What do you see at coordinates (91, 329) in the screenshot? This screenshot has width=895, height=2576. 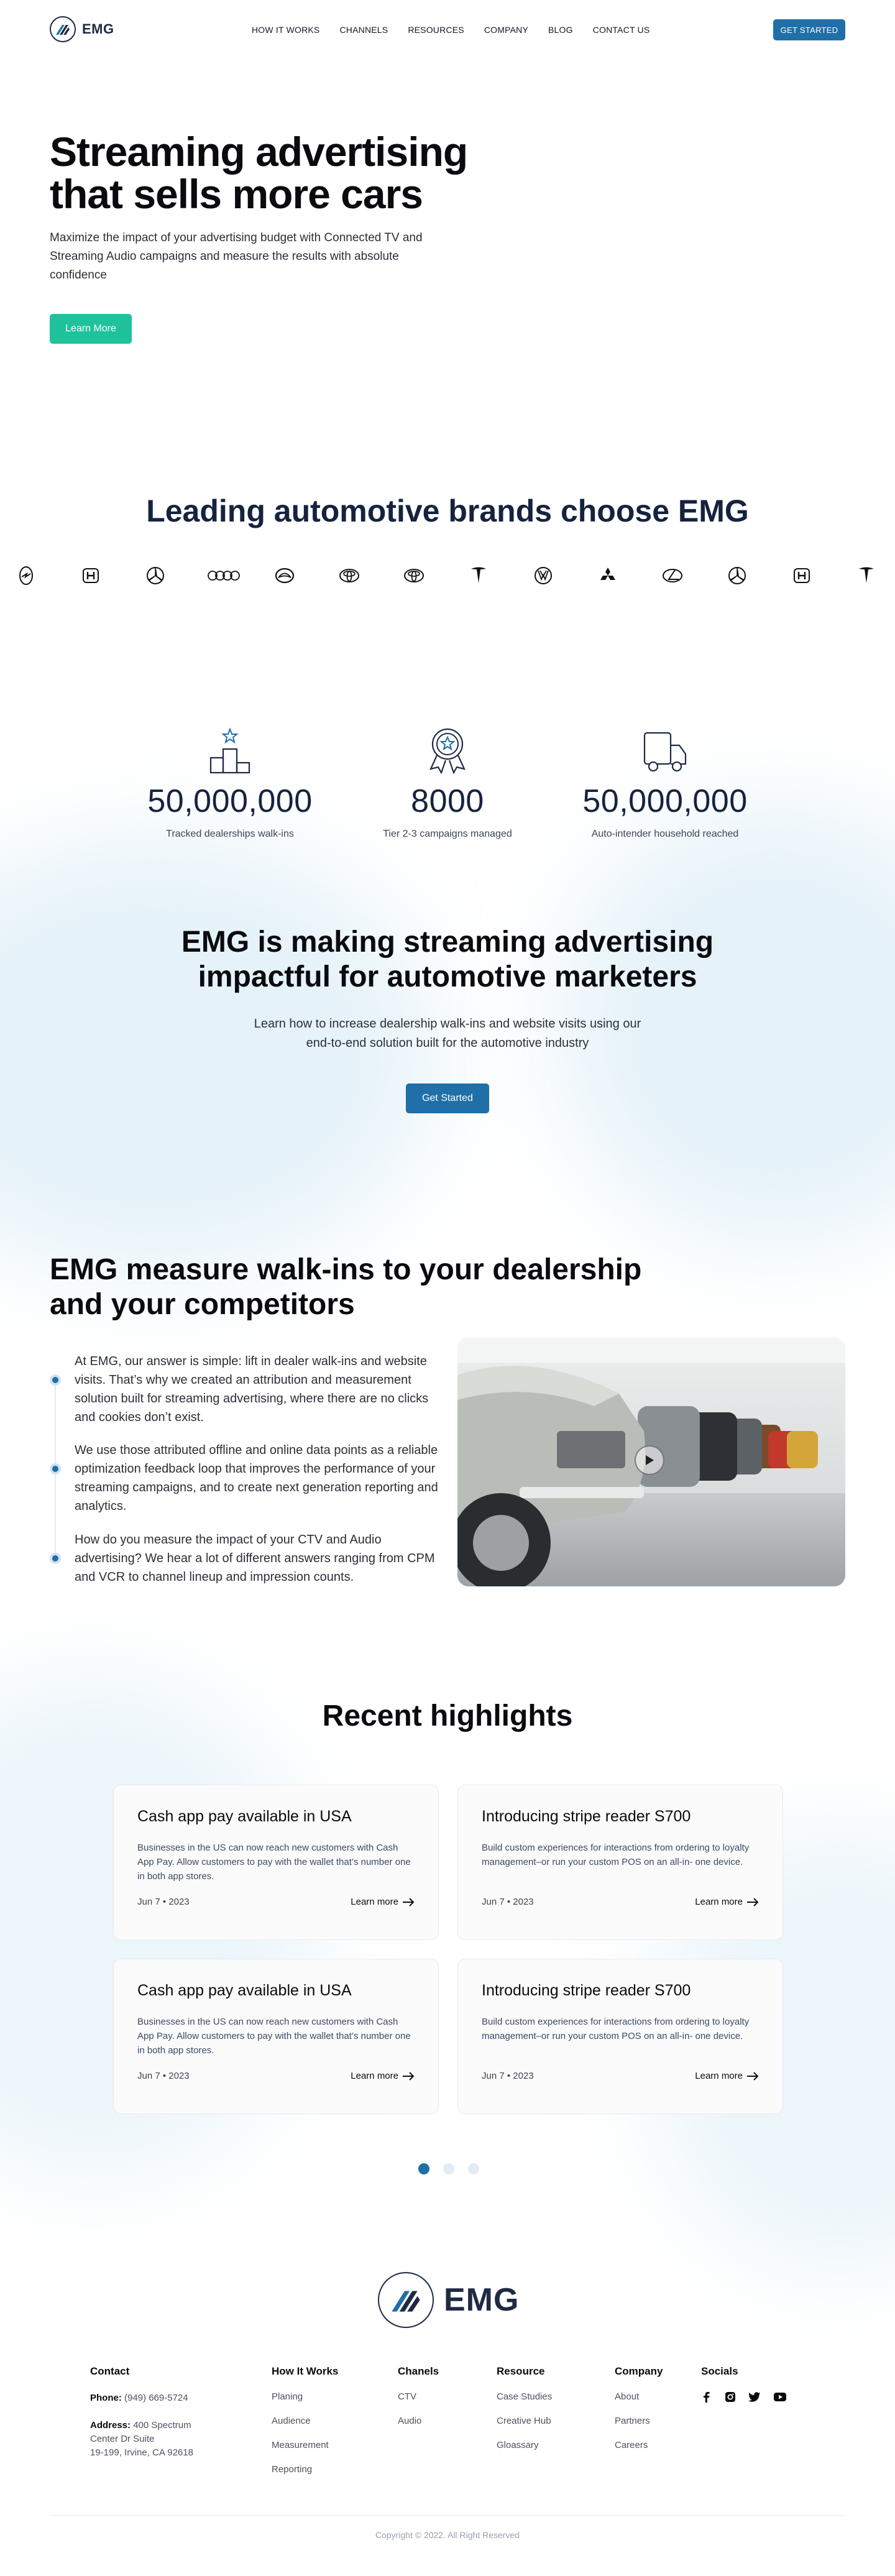 I see `learn-more-button: Learn More` at bounding box center [91, 329].